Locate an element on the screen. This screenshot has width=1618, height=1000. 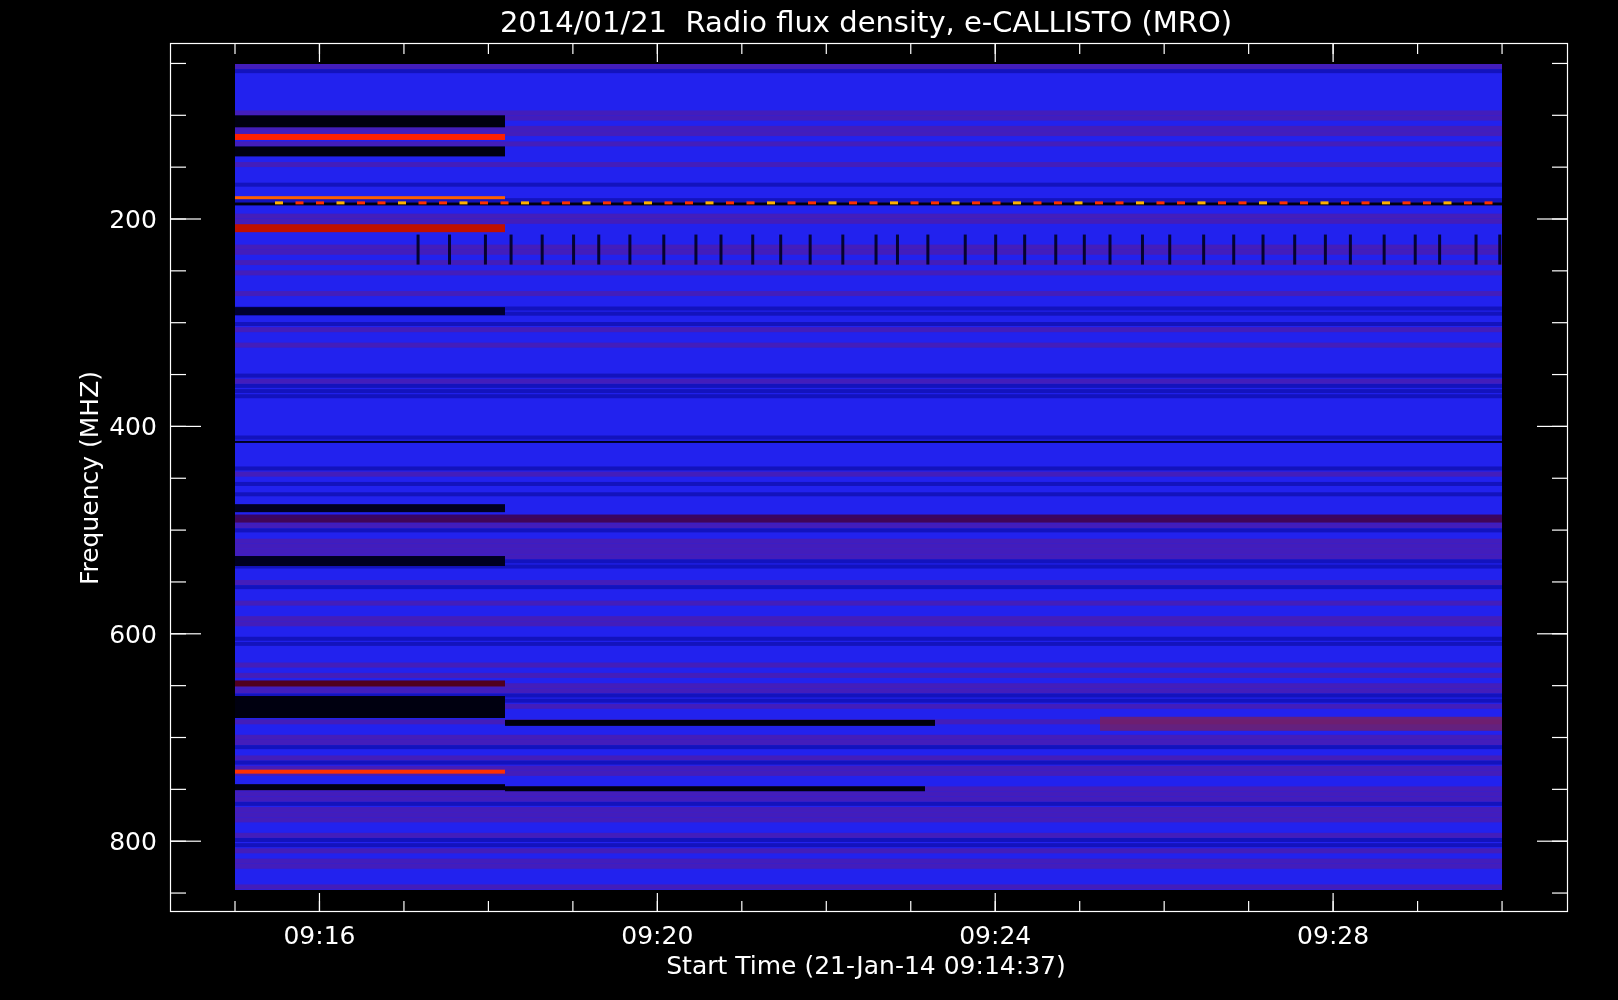
x-tick-label: 09:28 is located at coordinates (1333, 935).